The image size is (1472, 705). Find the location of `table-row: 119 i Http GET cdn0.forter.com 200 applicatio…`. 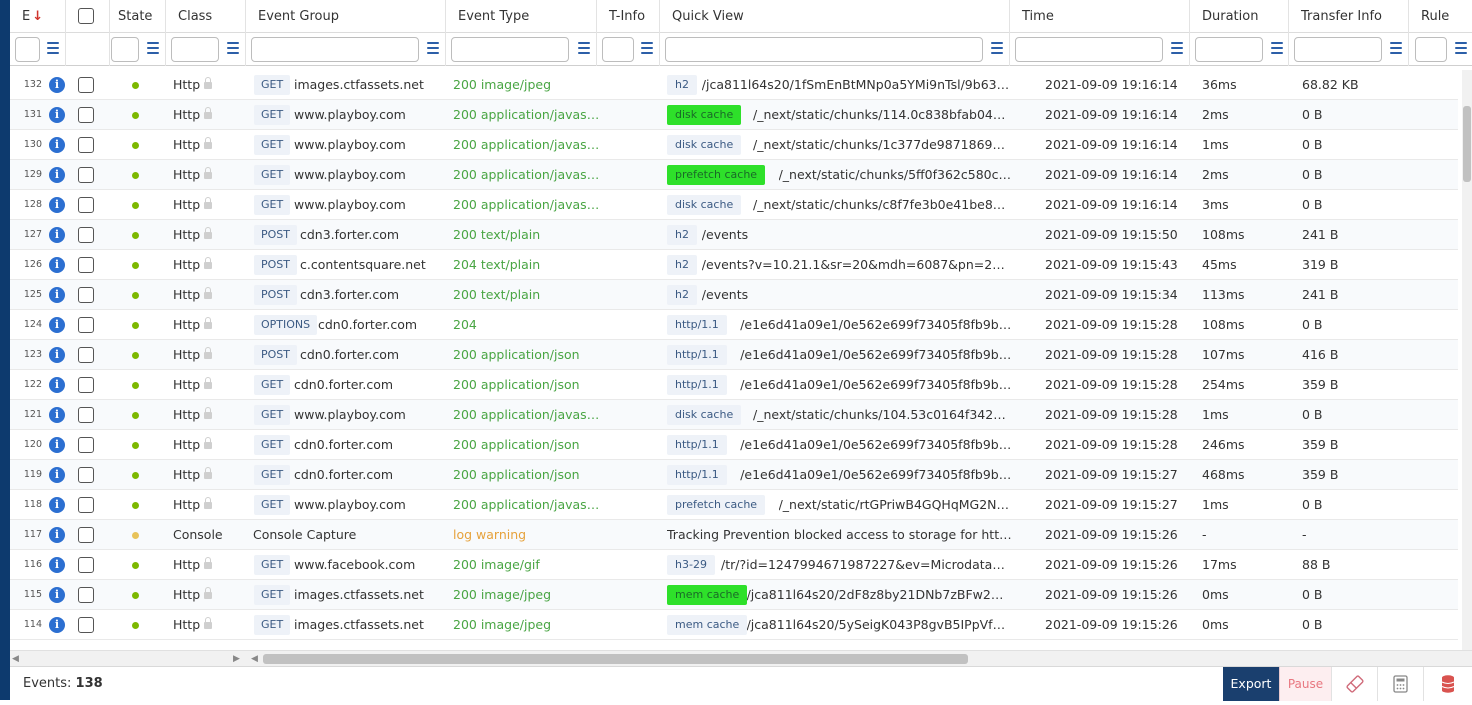

table-row: 119 i Http GET cdn0.forter.com 200 applicatio… is located at coordinates (734, 475).